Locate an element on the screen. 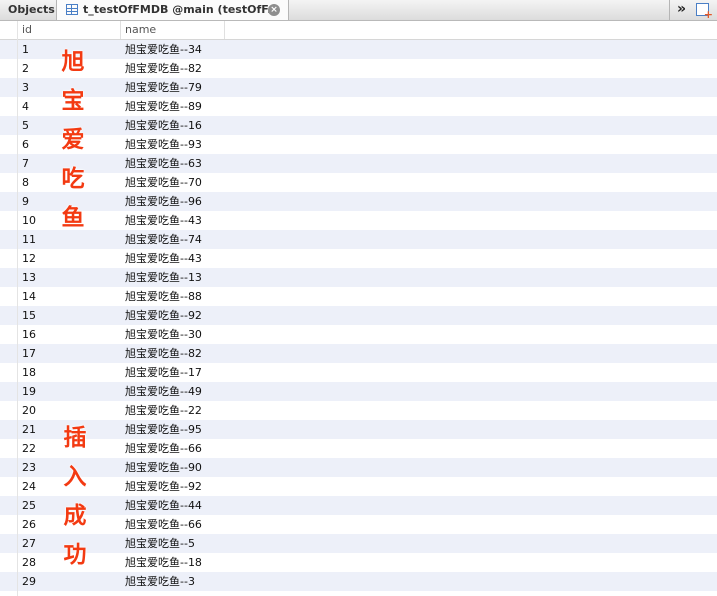 The width and height of the screenshot is (717, 596). tab-objects: Objects is located at coordinates (28, 10).